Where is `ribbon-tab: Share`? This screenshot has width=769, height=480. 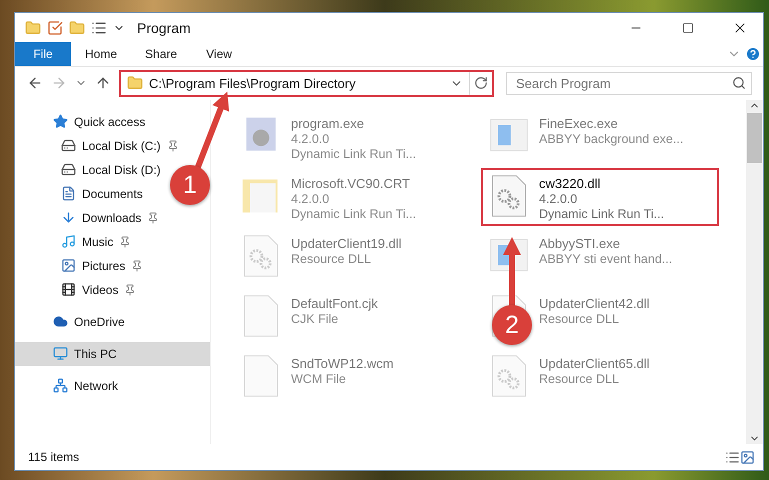
ribbon-tab: Share is located at coordinates (161, 54).